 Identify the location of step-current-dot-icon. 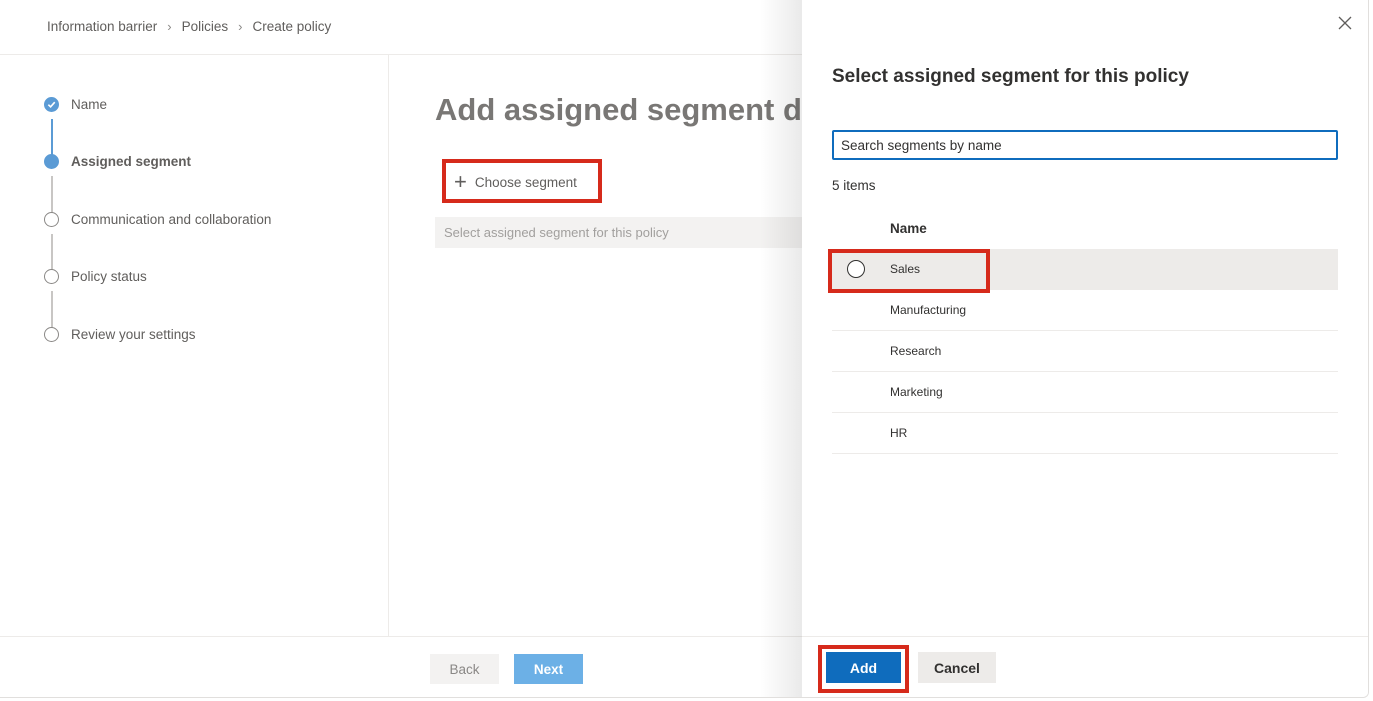
(51, 161).